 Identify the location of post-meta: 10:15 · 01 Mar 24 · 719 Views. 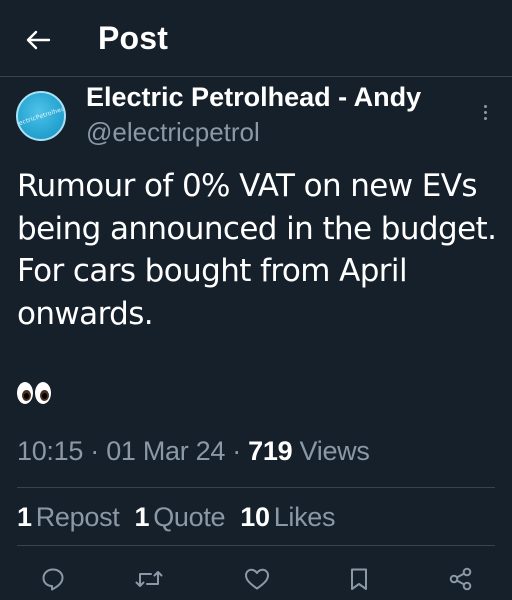
(193, 451).